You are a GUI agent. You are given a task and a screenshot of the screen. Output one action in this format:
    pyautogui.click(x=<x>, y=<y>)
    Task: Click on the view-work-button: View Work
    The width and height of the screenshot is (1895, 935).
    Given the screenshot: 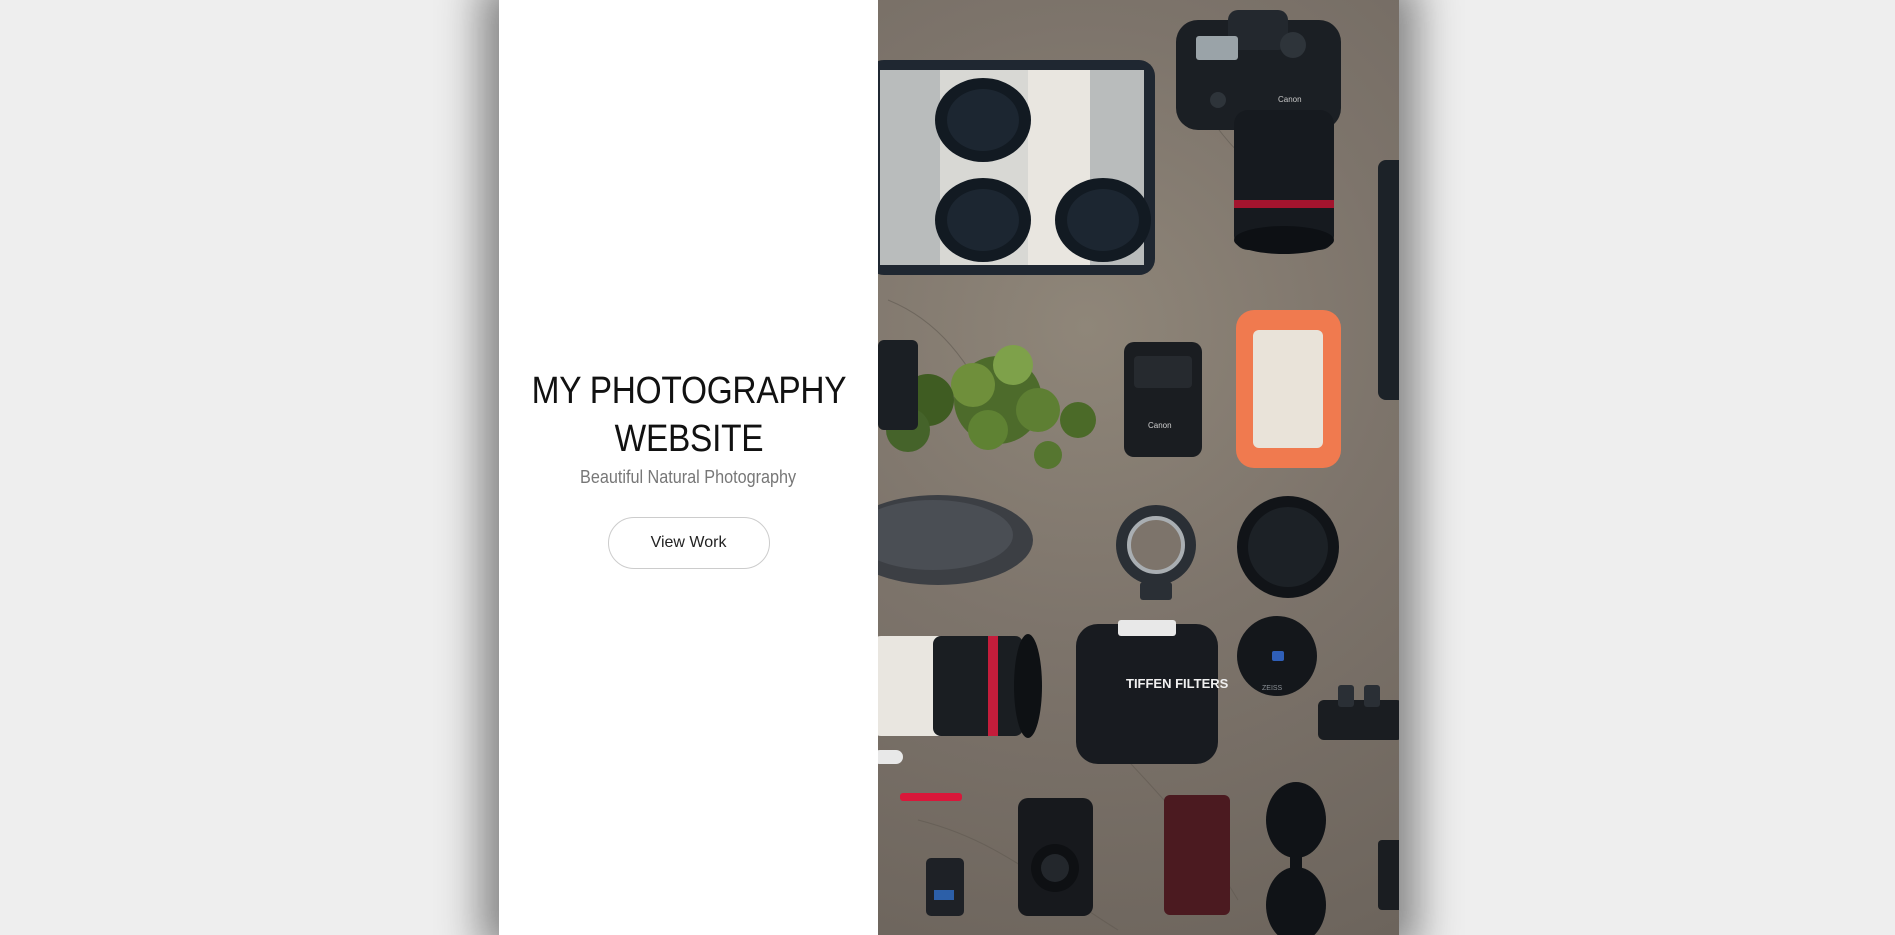 What is the action you would take?
    pyautogui.click(x=688, y=542)
    